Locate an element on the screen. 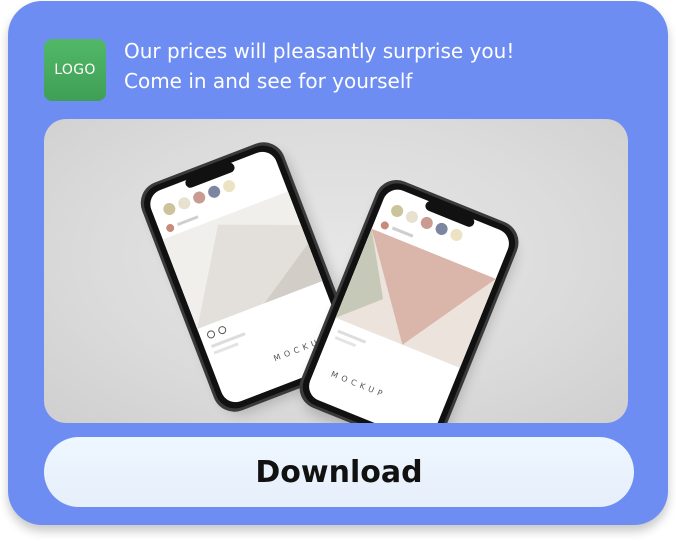 The image size is (676, 542). logo: LOGO is located at coordinates (75, 70).